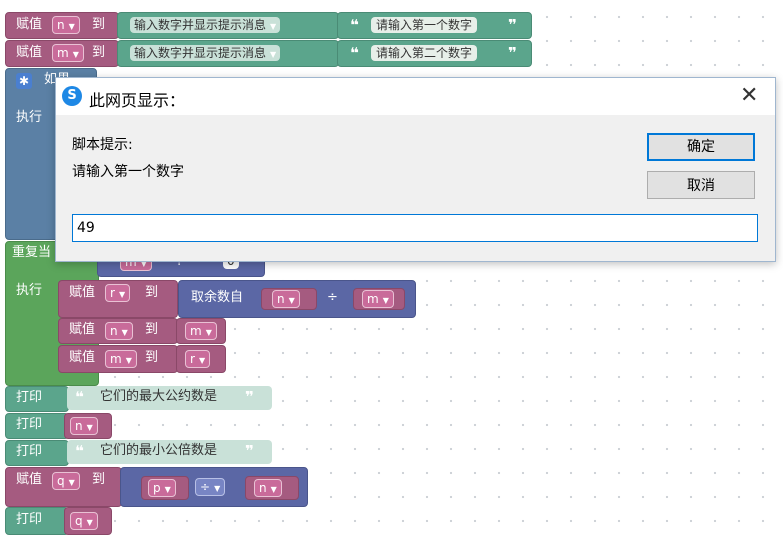 This screenshot has width=783, height=541. I want to click on string-block-1: ❝ 请输入第一个数字 ❞, so click(434, 25).